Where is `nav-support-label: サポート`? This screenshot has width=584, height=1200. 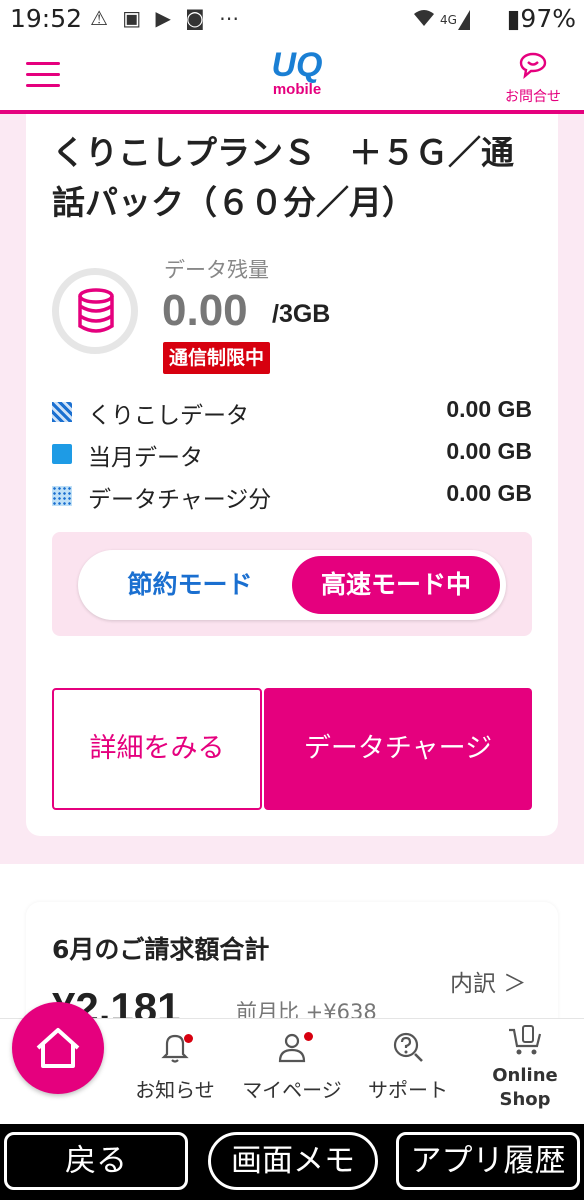 nav-support-label: サポート is located at coordinates (408, 1090).